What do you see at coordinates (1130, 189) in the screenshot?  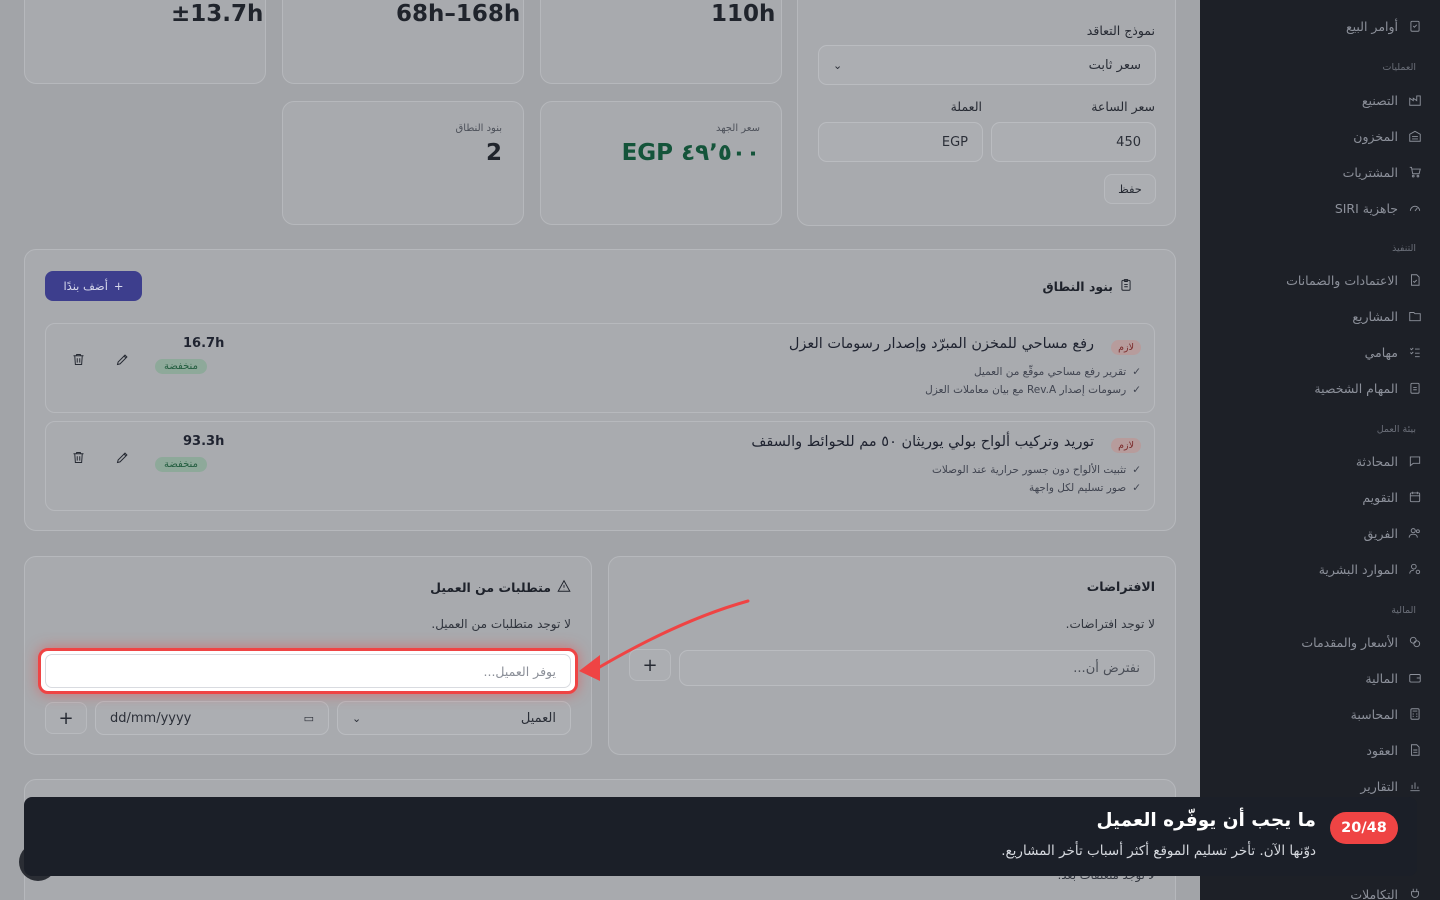 I see `save-button: حفظ` at bounding box center [1130, 189].